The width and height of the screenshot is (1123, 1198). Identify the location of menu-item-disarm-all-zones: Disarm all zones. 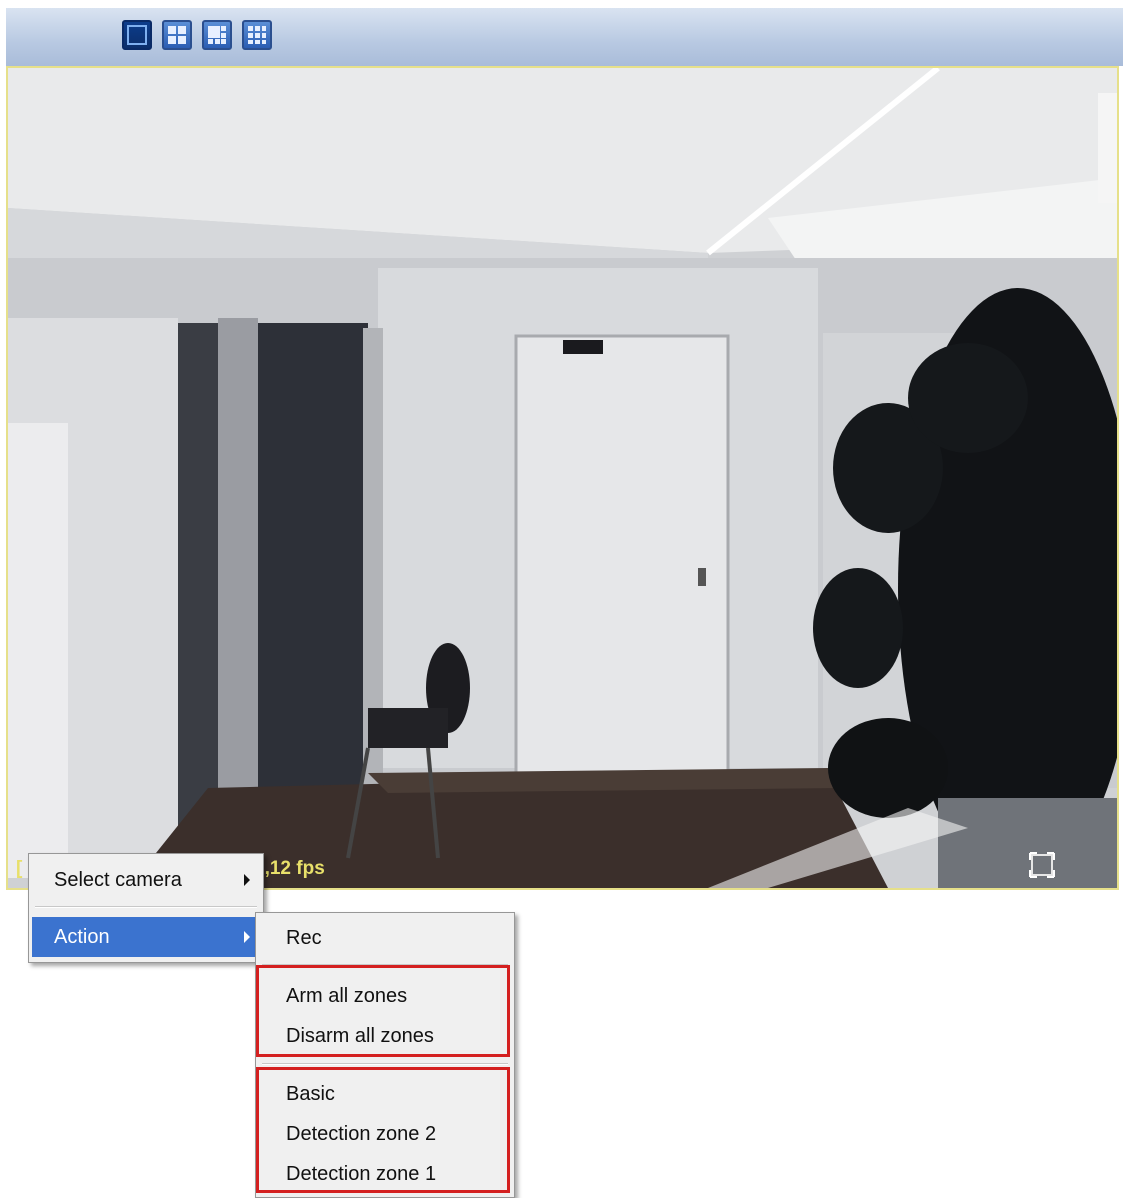
(385, 1036).